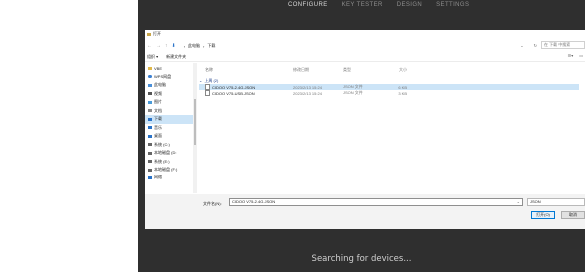 Image resolution: width=585 pixels, height=272 pixels. What do you see at coordinates (162, 144) in the screenshot?
I see `sidebar-item-label: 系统 (C:)` at bounding box center [162, 144].